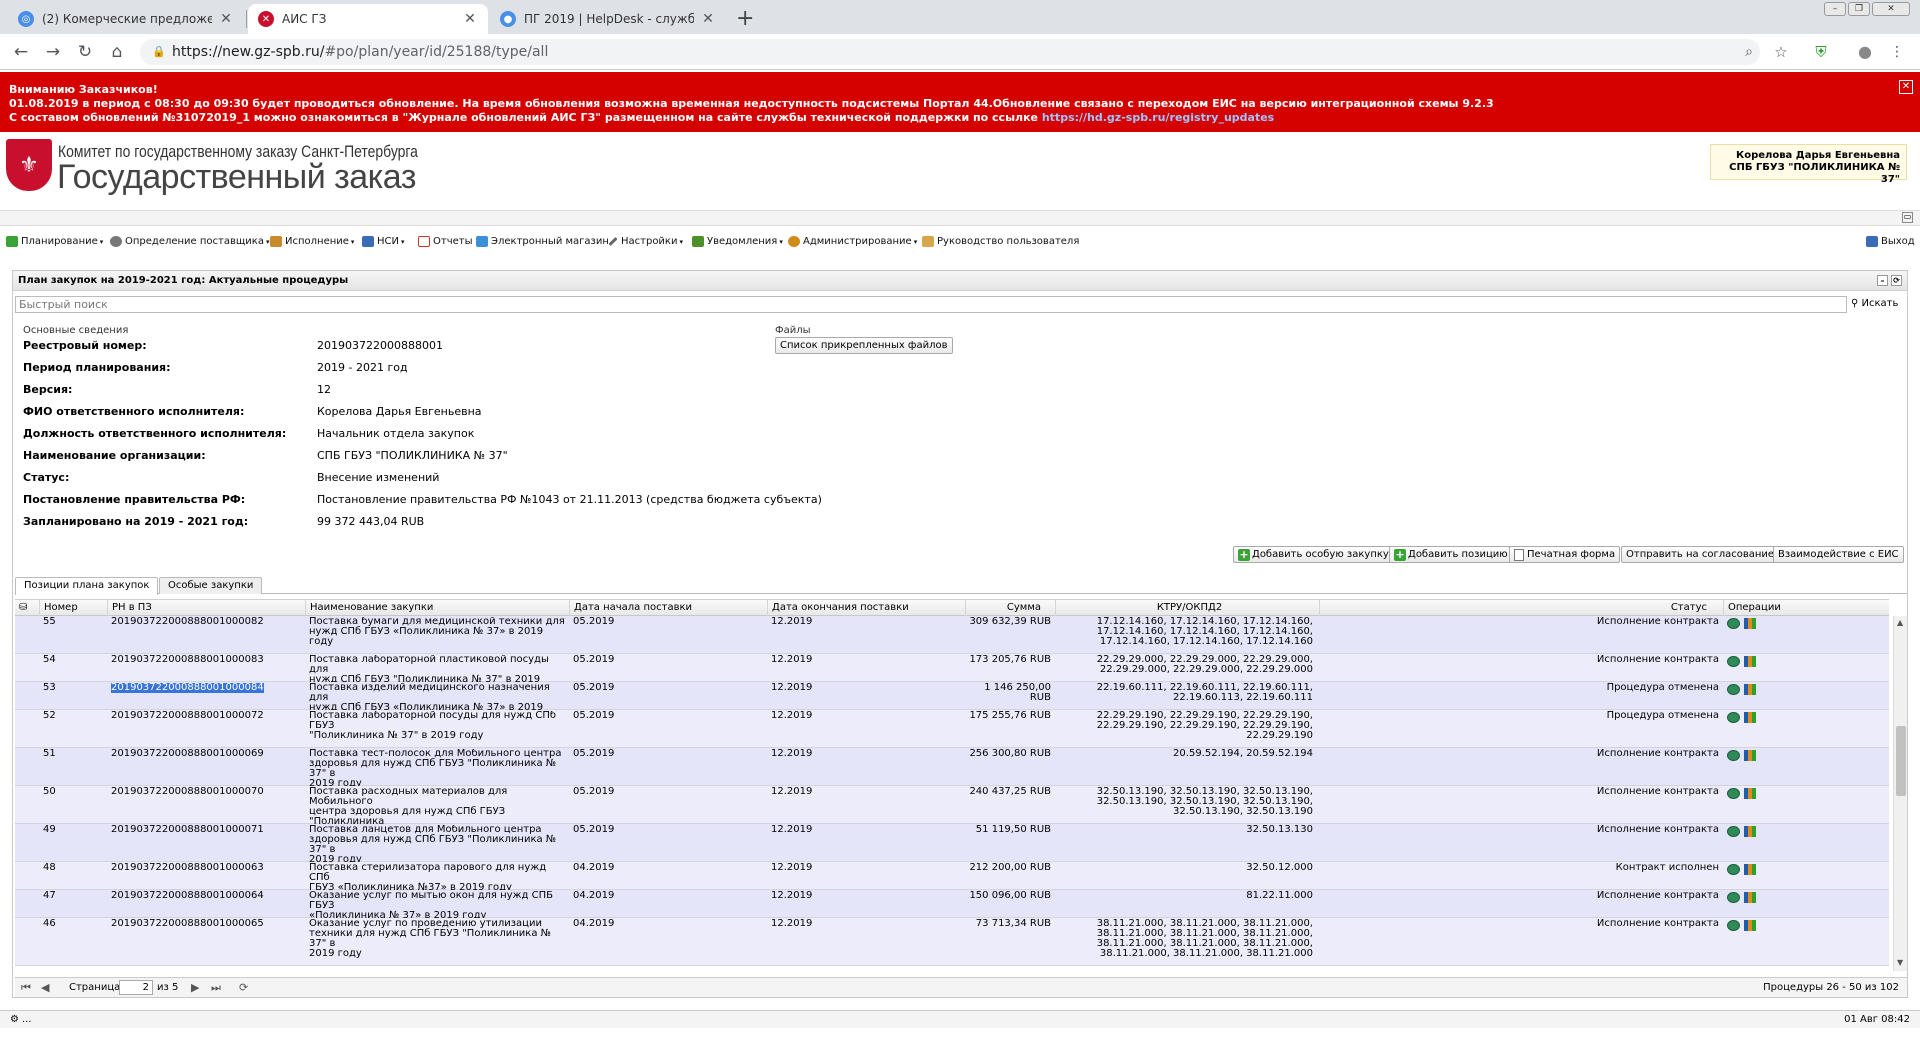  I want to click on add-position-button: + Добавить позицию, so click(1451, 554).